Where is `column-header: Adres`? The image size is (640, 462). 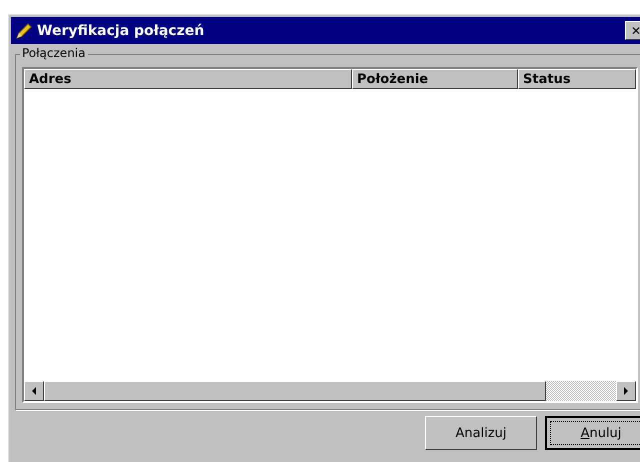 column-header: Adres is located at coordinates (188, 79).